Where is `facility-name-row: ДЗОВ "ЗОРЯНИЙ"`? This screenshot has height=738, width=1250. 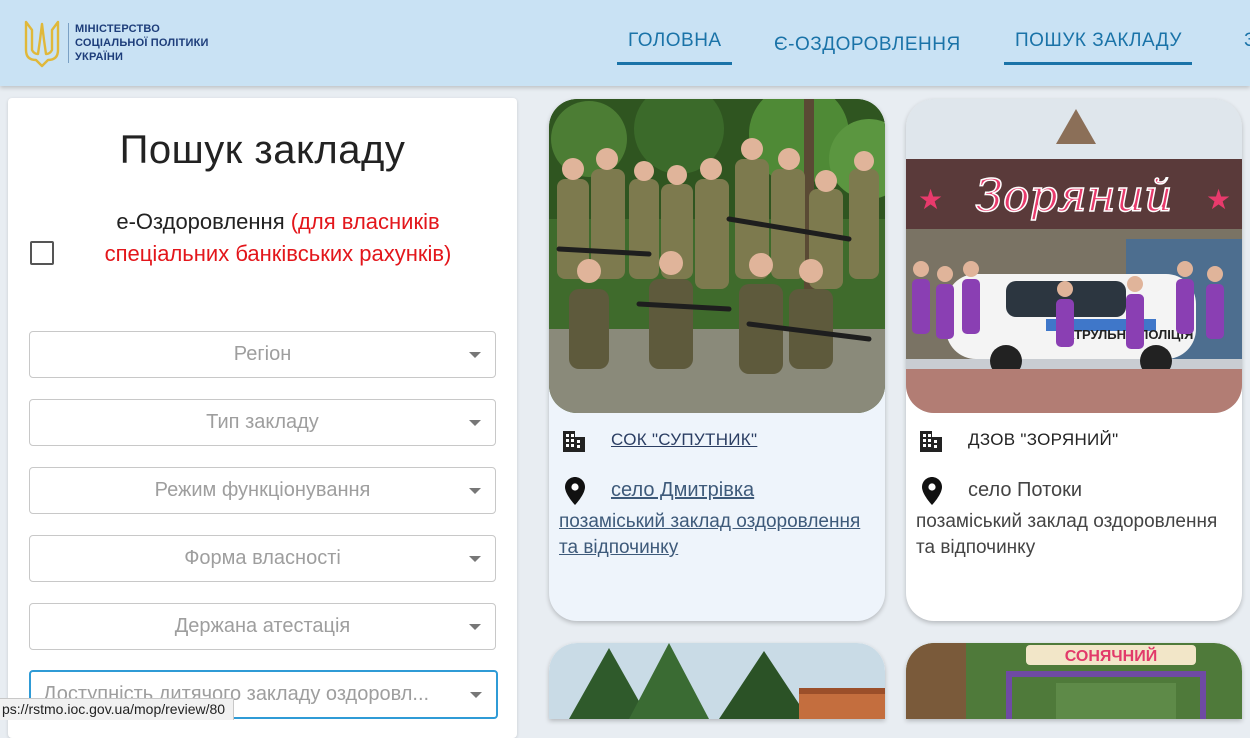
facility-name-row: ДЗОВ "ЗОРЯНИЙ" is located at coordinates (1078, 441).